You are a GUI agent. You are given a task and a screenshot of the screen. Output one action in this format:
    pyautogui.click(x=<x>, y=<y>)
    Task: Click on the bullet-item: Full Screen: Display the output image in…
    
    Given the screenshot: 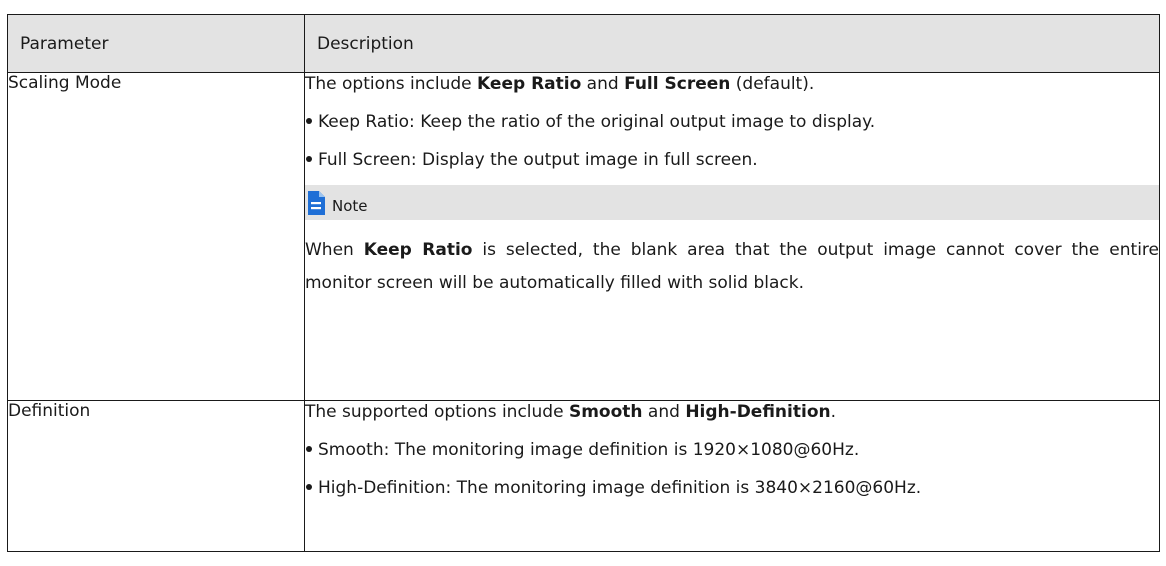 What is the action you would take?
    pyautogui.click(x=732, y=160)
    